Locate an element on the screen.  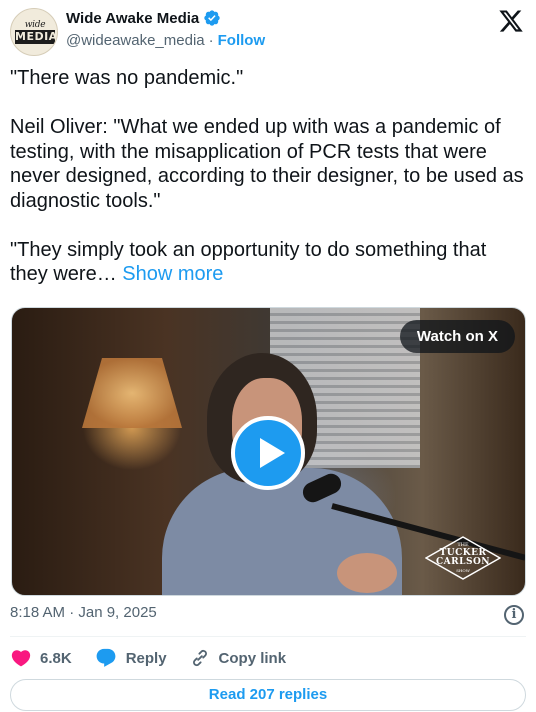
like-button: 6.8K is located at coordinates (41, 658).